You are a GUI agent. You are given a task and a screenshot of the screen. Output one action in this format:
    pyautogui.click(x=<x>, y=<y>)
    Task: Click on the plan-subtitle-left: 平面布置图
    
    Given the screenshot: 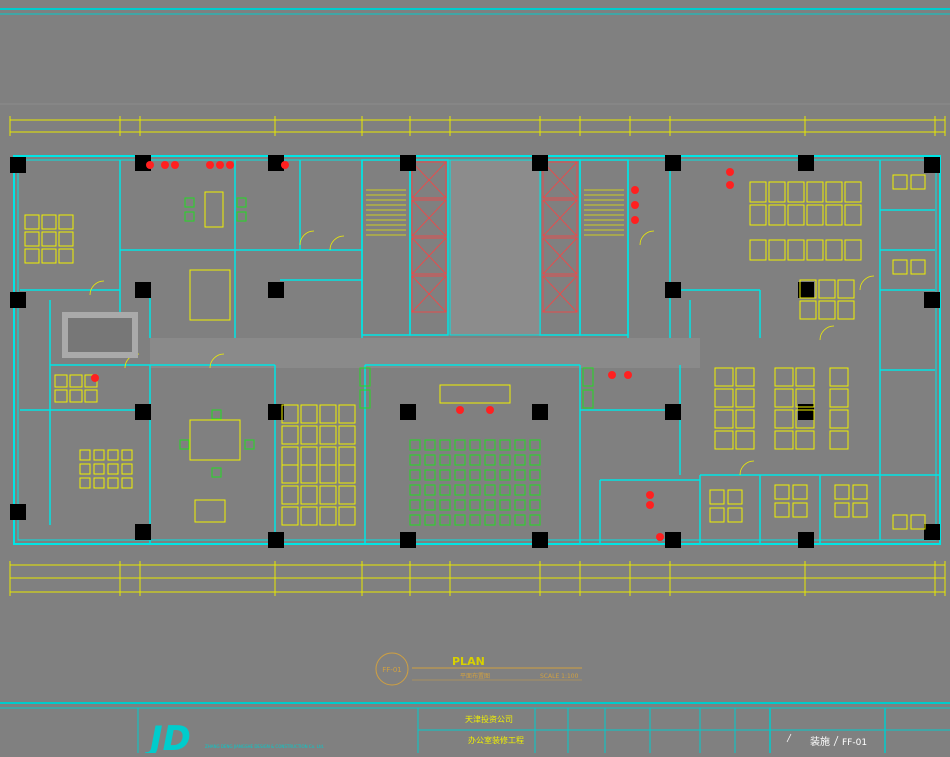 What is the action you would take?
    pyautogui.click(x=475, y=676)
    